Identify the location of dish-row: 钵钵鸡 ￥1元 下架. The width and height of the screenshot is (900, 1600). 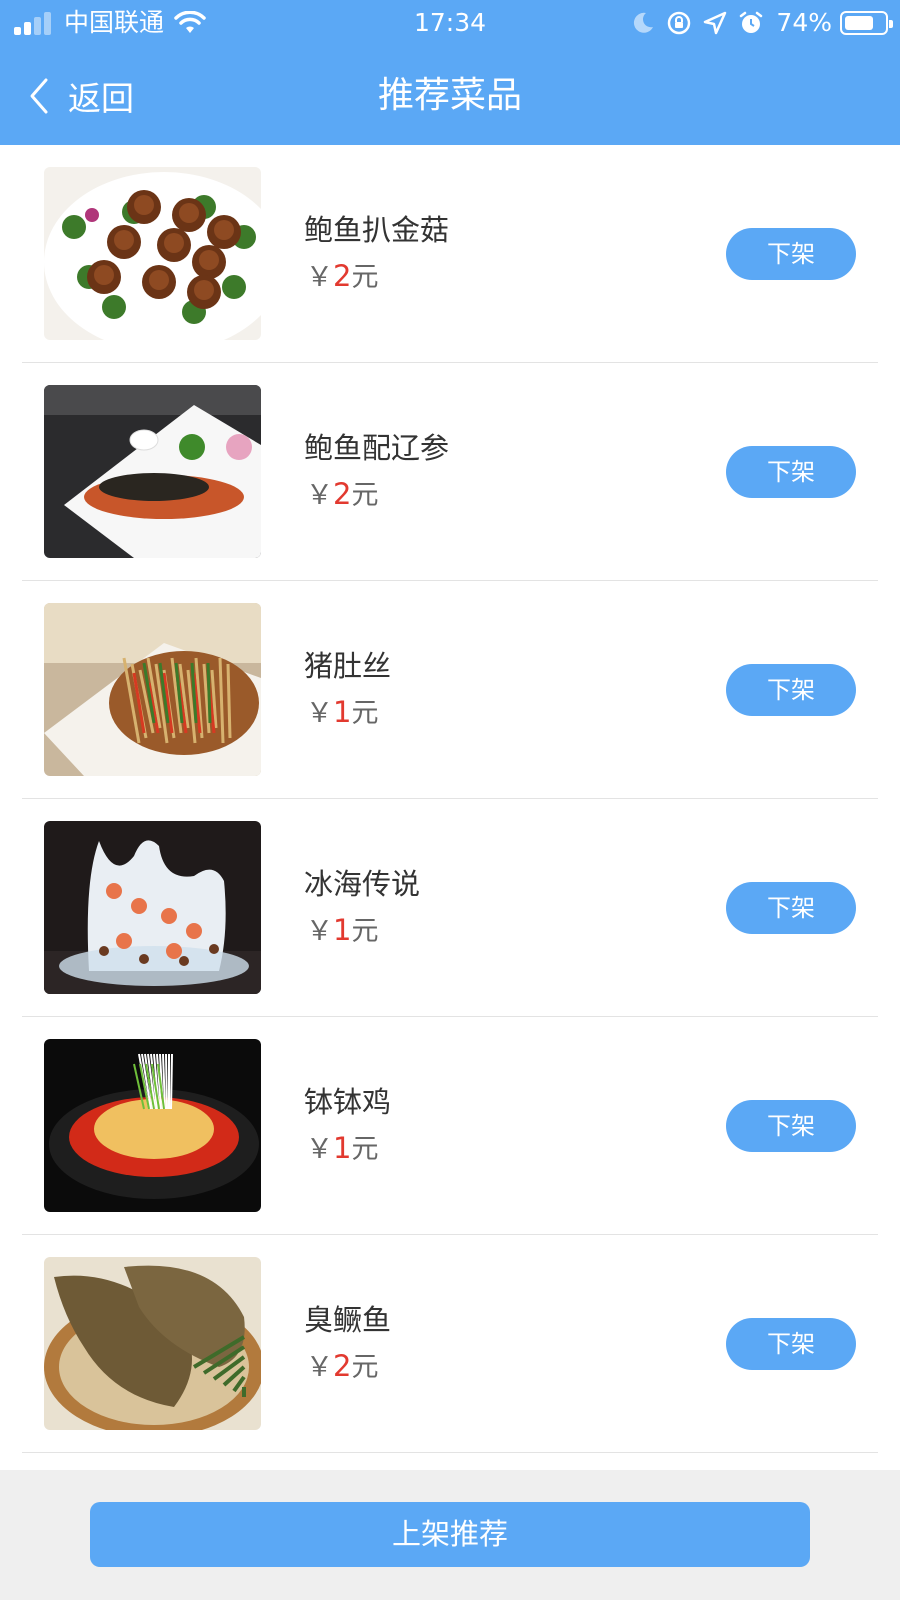
(450, 1126).